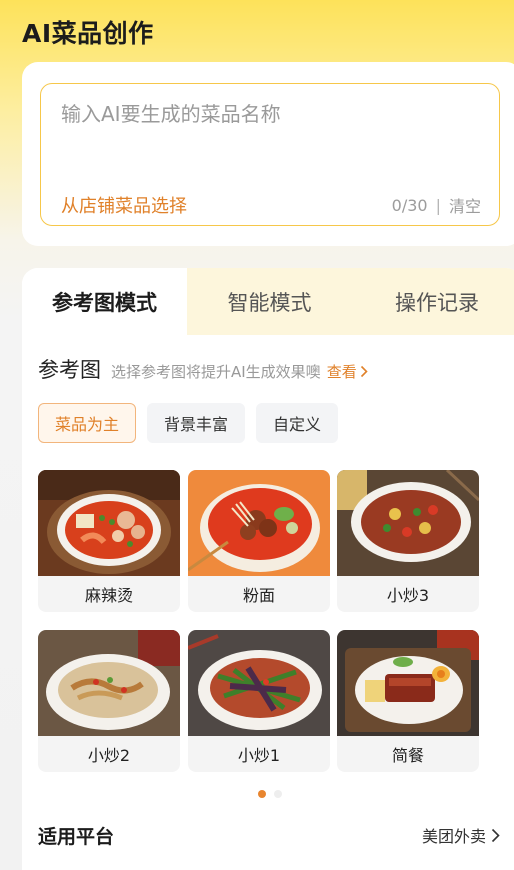  Describe the element at coordinates (408, 523) in the screenshot. I see `stir-fry-3-photo` at that location.